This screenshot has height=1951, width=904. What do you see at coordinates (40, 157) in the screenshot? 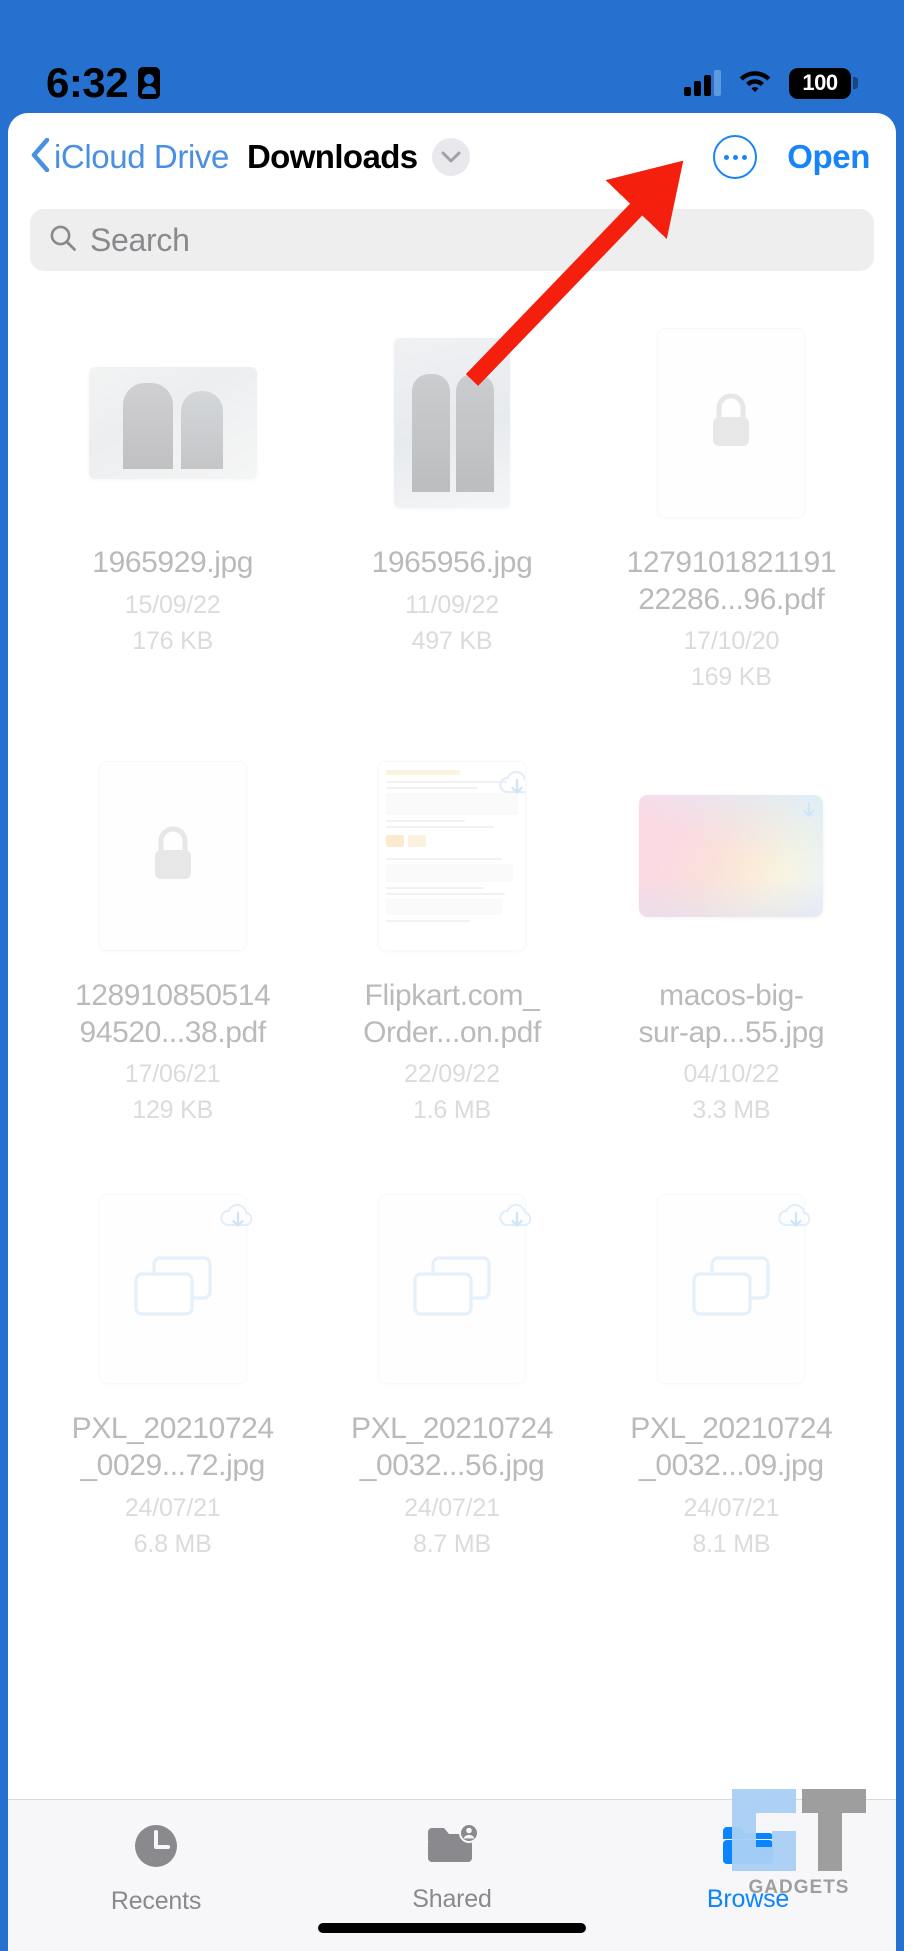
I see `chevron-left-icon` at bounding box center [40, 157].